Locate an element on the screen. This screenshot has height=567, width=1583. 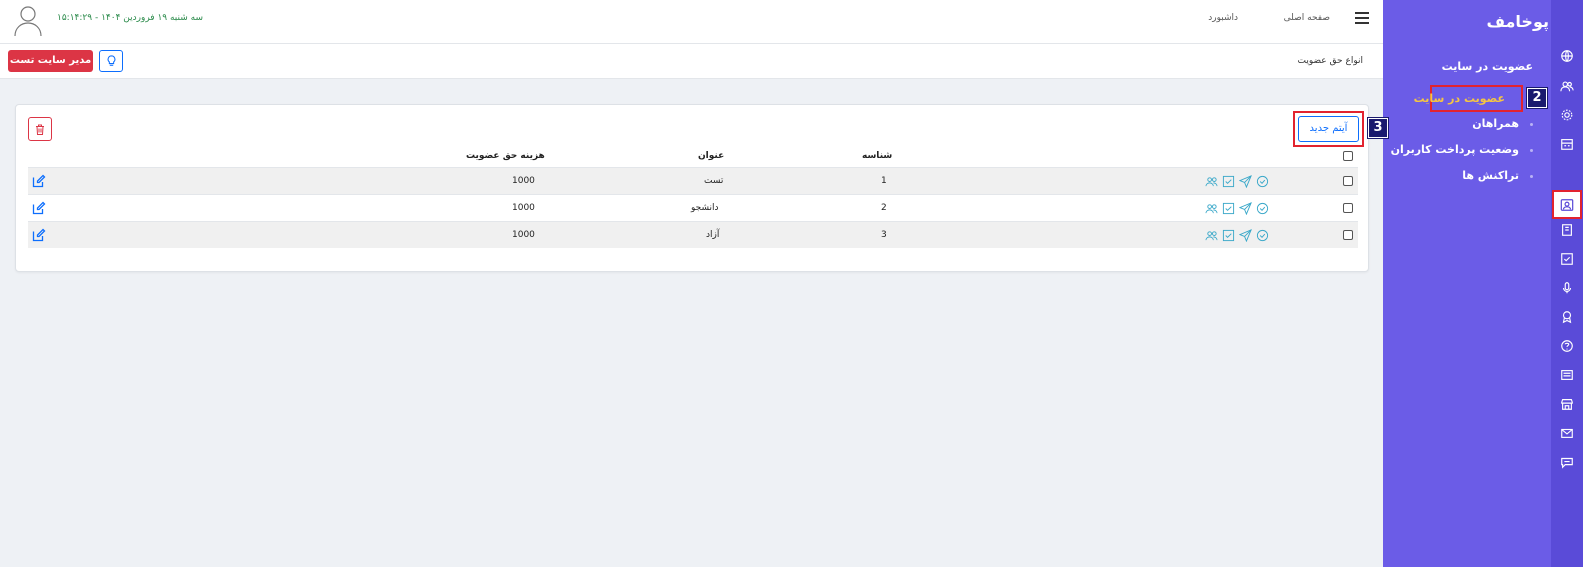
table-row: 3 آزاد 1000 is located at coordinates (693, 234).